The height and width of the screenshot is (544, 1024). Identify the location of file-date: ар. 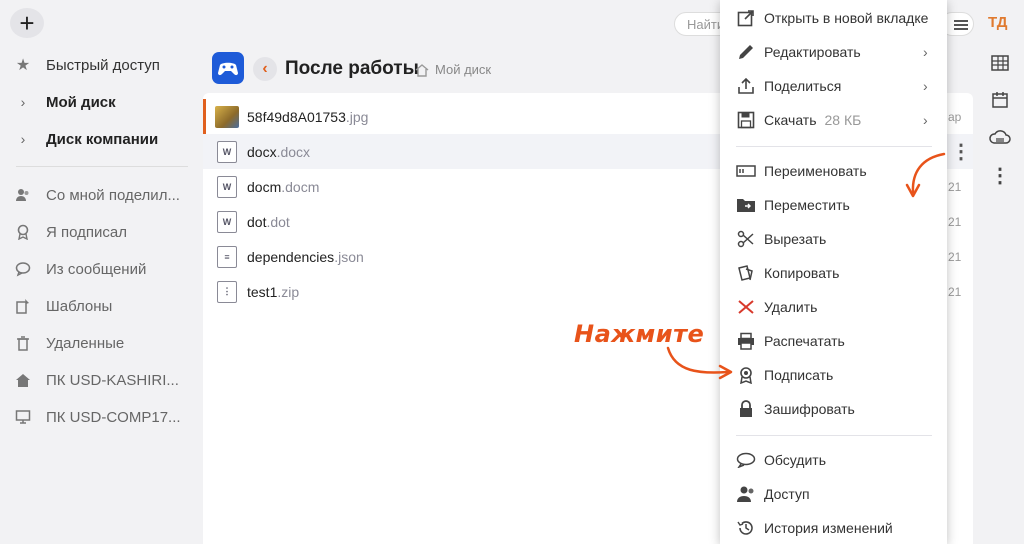
(955, 116).